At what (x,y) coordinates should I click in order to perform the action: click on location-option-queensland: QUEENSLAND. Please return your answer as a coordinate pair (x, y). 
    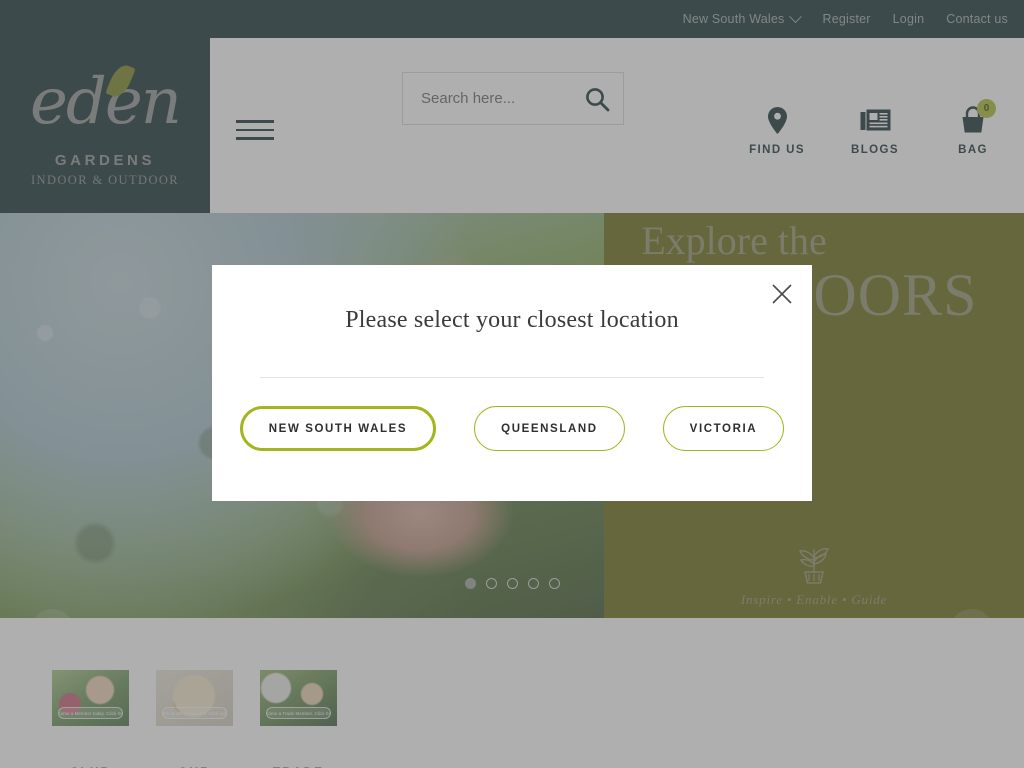
    Looking at the image, I should click on (549, 428).